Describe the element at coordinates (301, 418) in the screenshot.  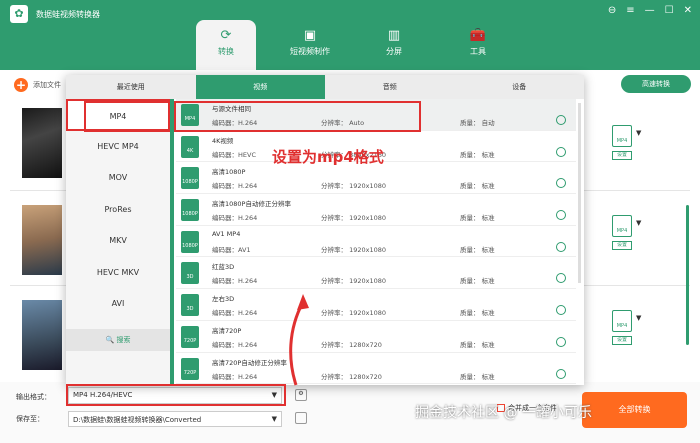
I see `open-folder-icon` at that location.